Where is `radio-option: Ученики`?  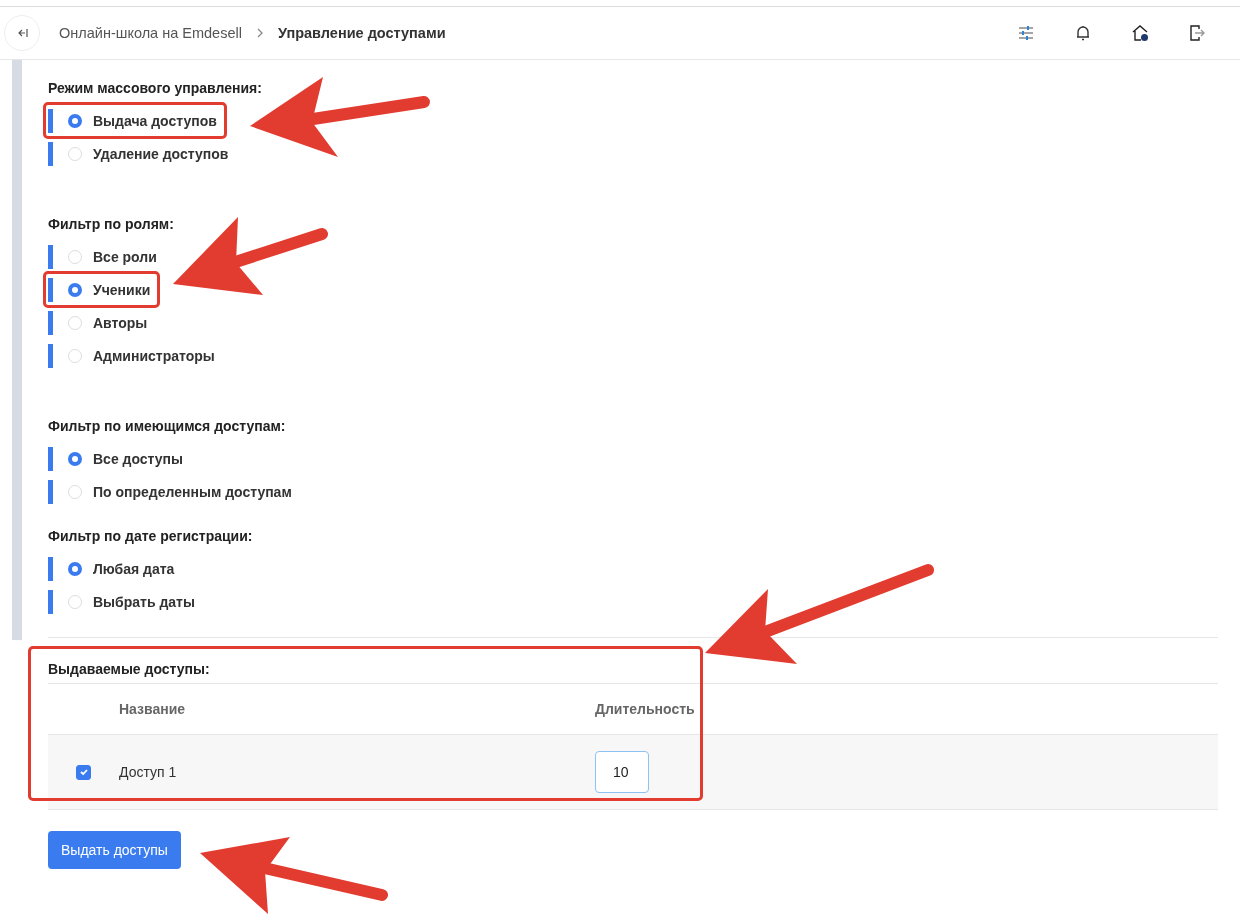 radio-option: Ученики is located at coordinates (109, 289).